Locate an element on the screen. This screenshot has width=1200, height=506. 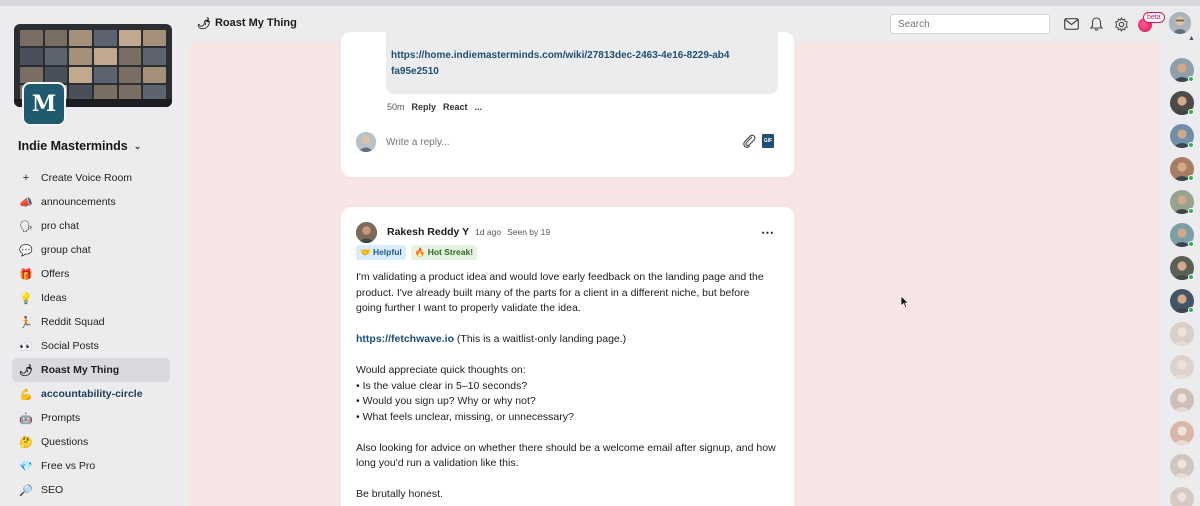
sidebar-item-pro-chat: 🗣 pro chat is located at coordinates (91, 226).